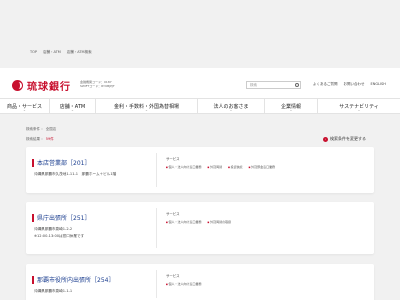 This screenshot has width=400, height=300. What do you see at coordinates (75, 174) in the screenshot?
I see `branch-address: 沖縄県那覇市久茂地1-11-1 那覇ホーム＋ビル1階` at bounding box center [75, 174].